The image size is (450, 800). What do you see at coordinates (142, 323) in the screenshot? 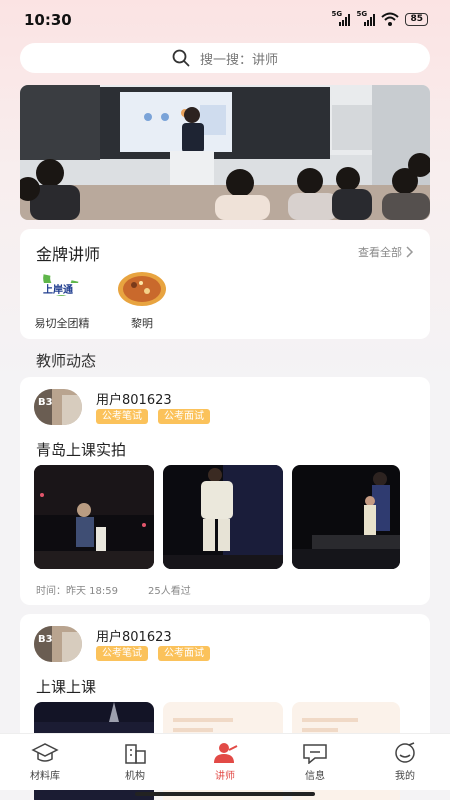
I see `teacher-name: 黎明` at bounding box center [142, 323].